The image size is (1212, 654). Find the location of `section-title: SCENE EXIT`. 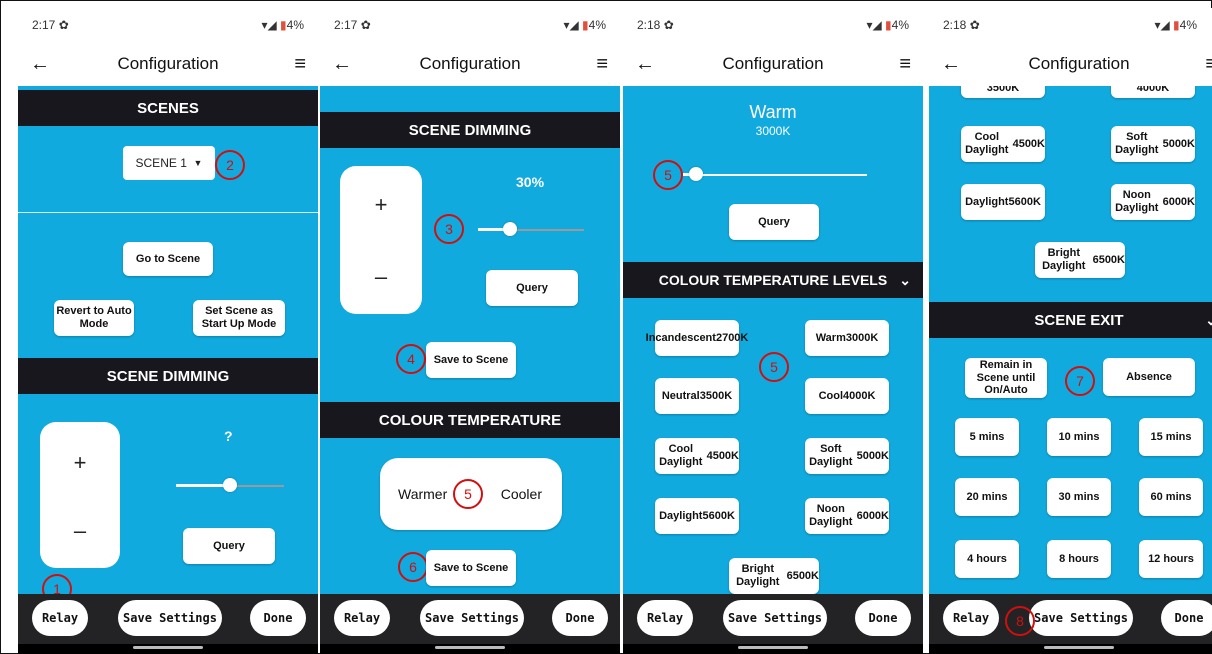

section-title: SCENE EXIT is located at coordinates (1079, 320).